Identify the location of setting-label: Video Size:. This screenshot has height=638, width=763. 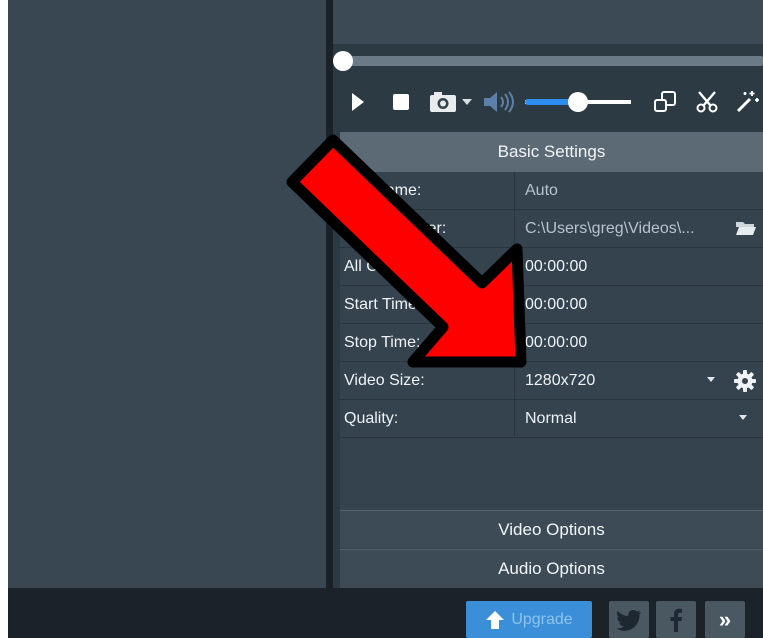
(384, 380).